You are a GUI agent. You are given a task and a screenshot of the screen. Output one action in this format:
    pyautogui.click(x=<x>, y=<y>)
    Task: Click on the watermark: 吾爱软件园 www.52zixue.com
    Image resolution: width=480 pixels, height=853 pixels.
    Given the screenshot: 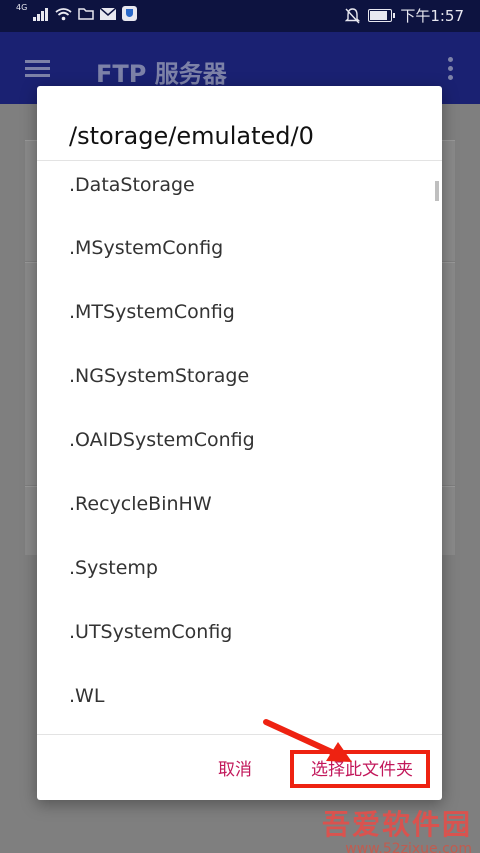 What is the action you would take?
    pyautogui.click(x=397, y=828)
    